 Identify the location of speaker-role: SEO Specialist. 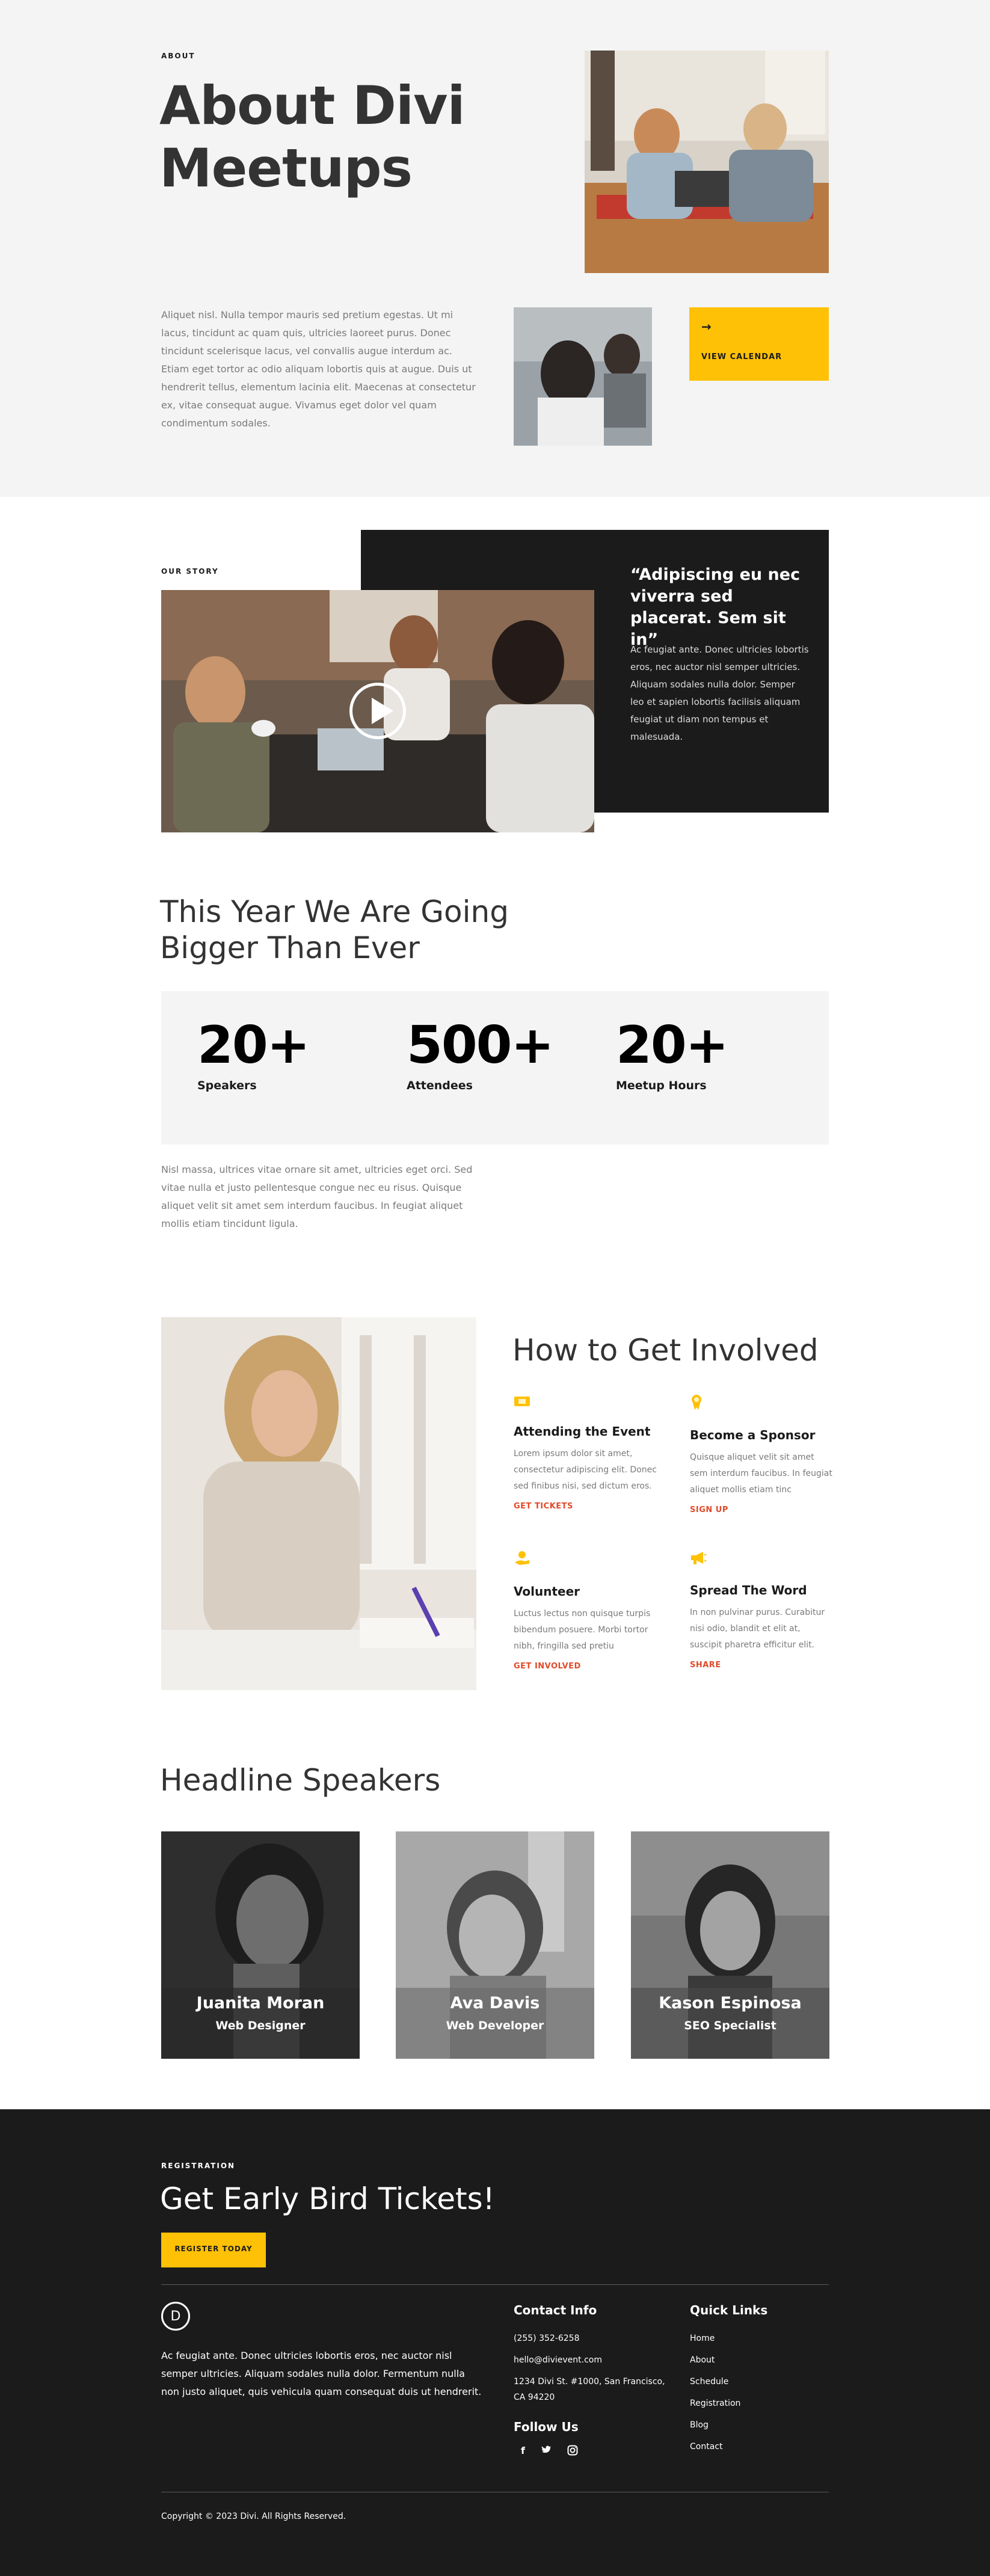
(730, 2025).